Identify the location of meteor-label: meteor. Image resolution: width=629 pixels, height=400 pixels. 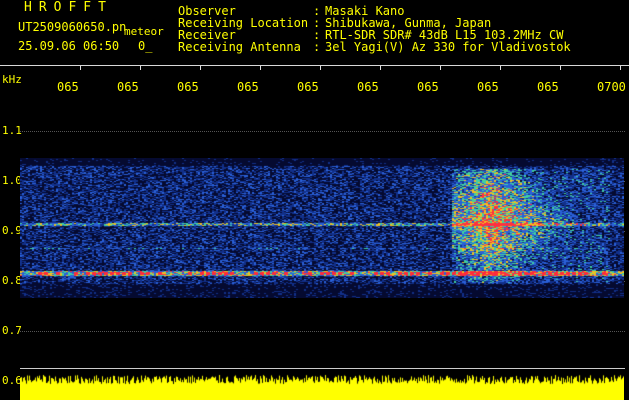
(144, 31).